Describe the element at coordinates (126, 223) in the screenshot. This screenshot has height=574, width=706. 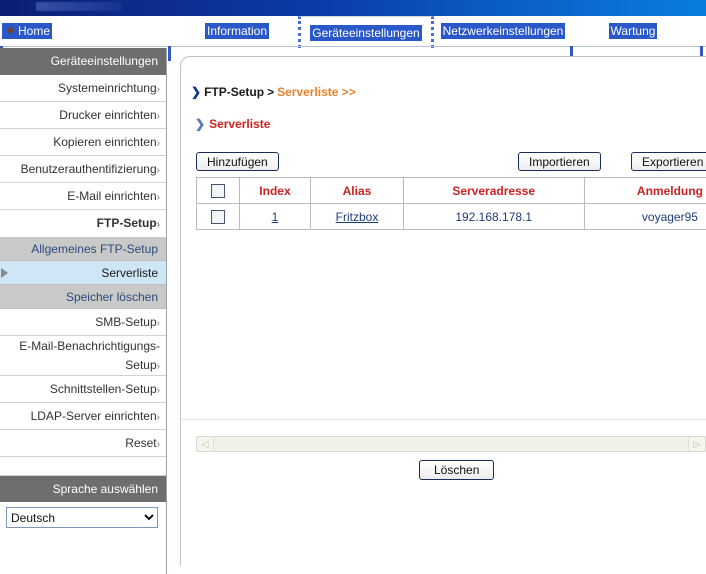
I see `sidebar-item-label: FTP-Setup` at that location.